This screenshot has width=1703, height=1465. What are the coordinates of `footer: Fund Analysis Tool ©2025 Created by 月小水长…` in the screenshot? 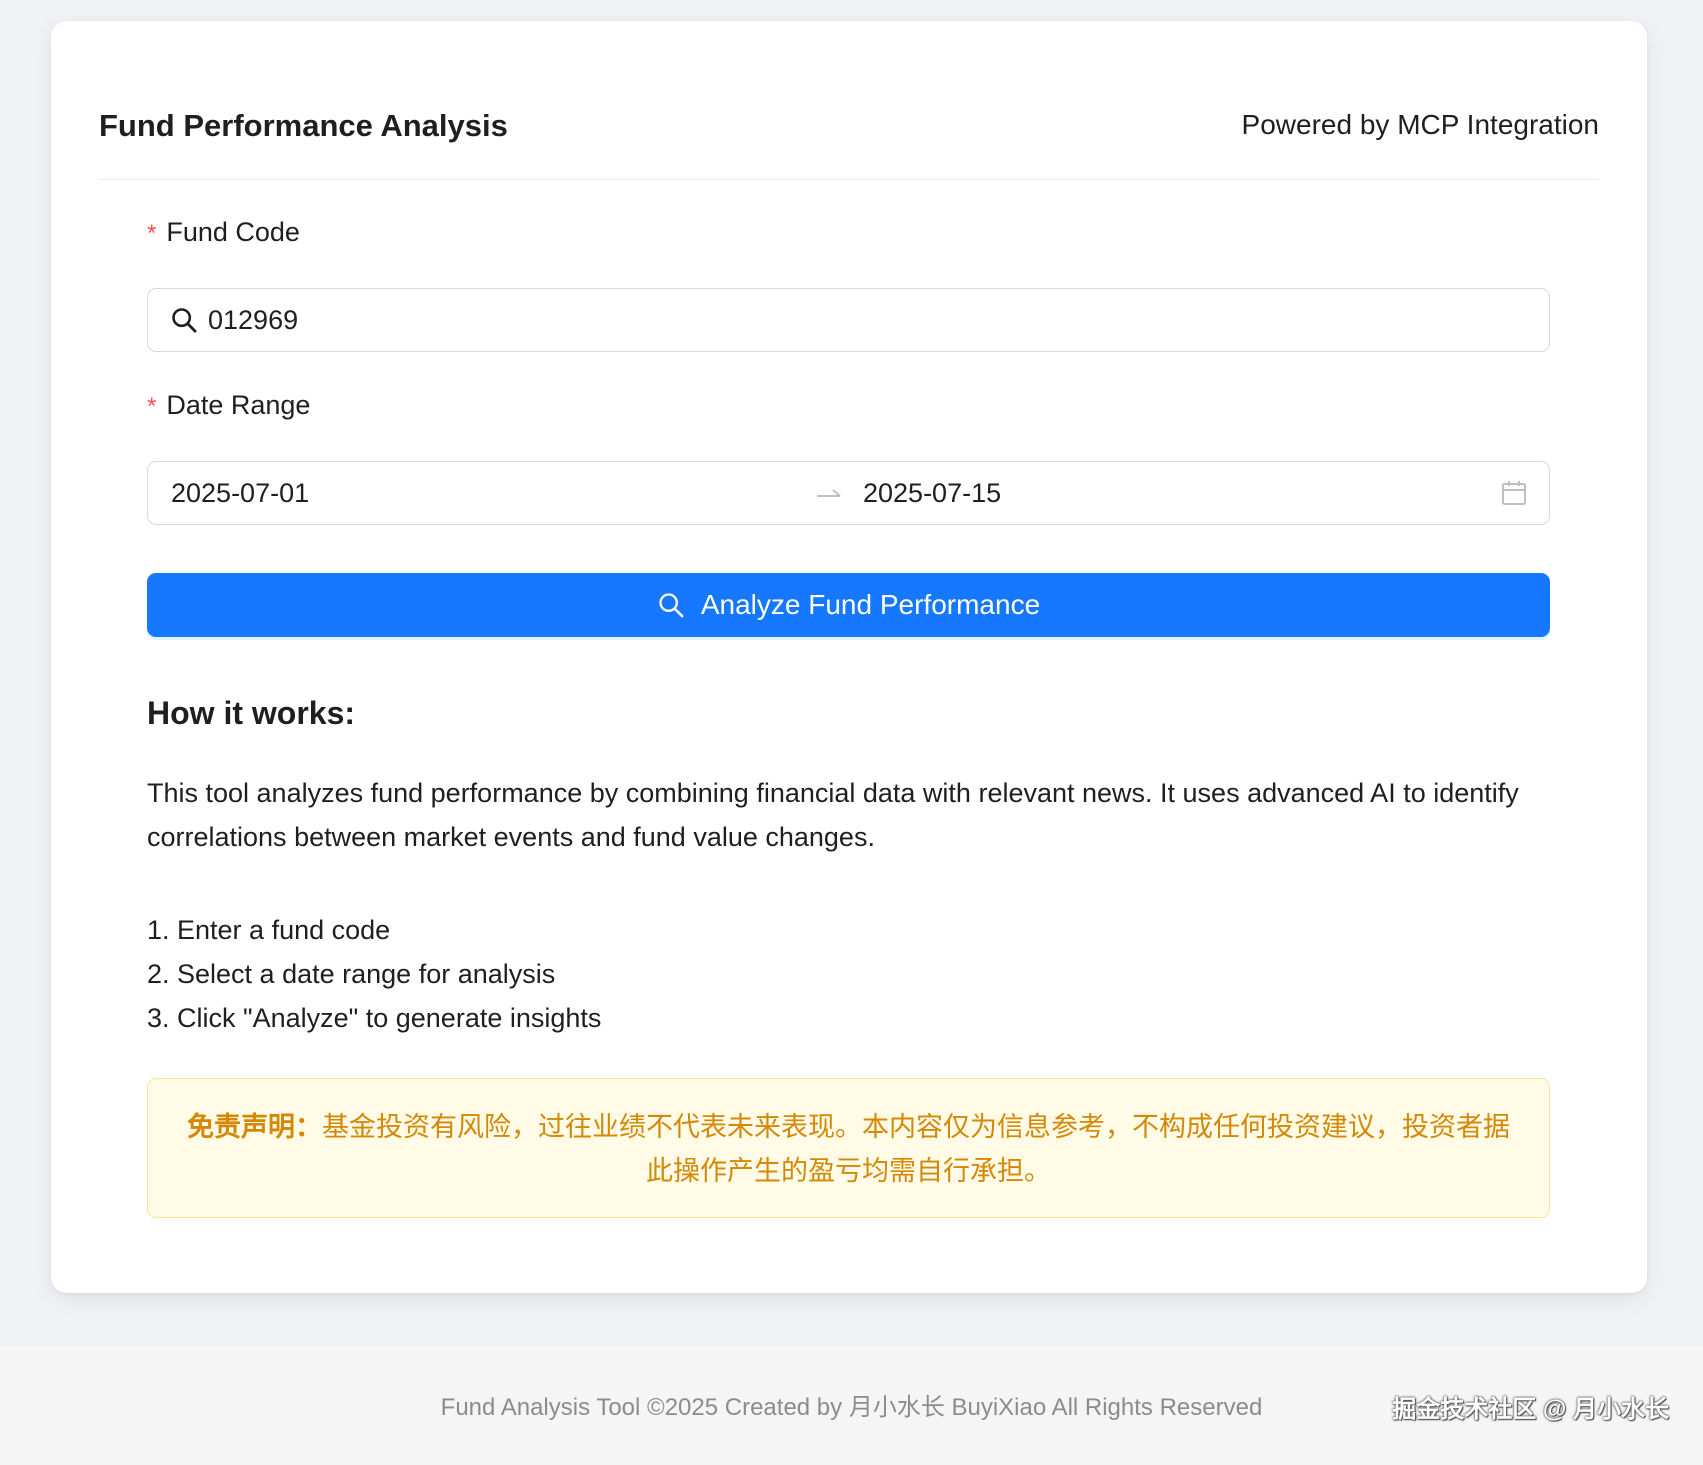 It's located at (851, 1405).